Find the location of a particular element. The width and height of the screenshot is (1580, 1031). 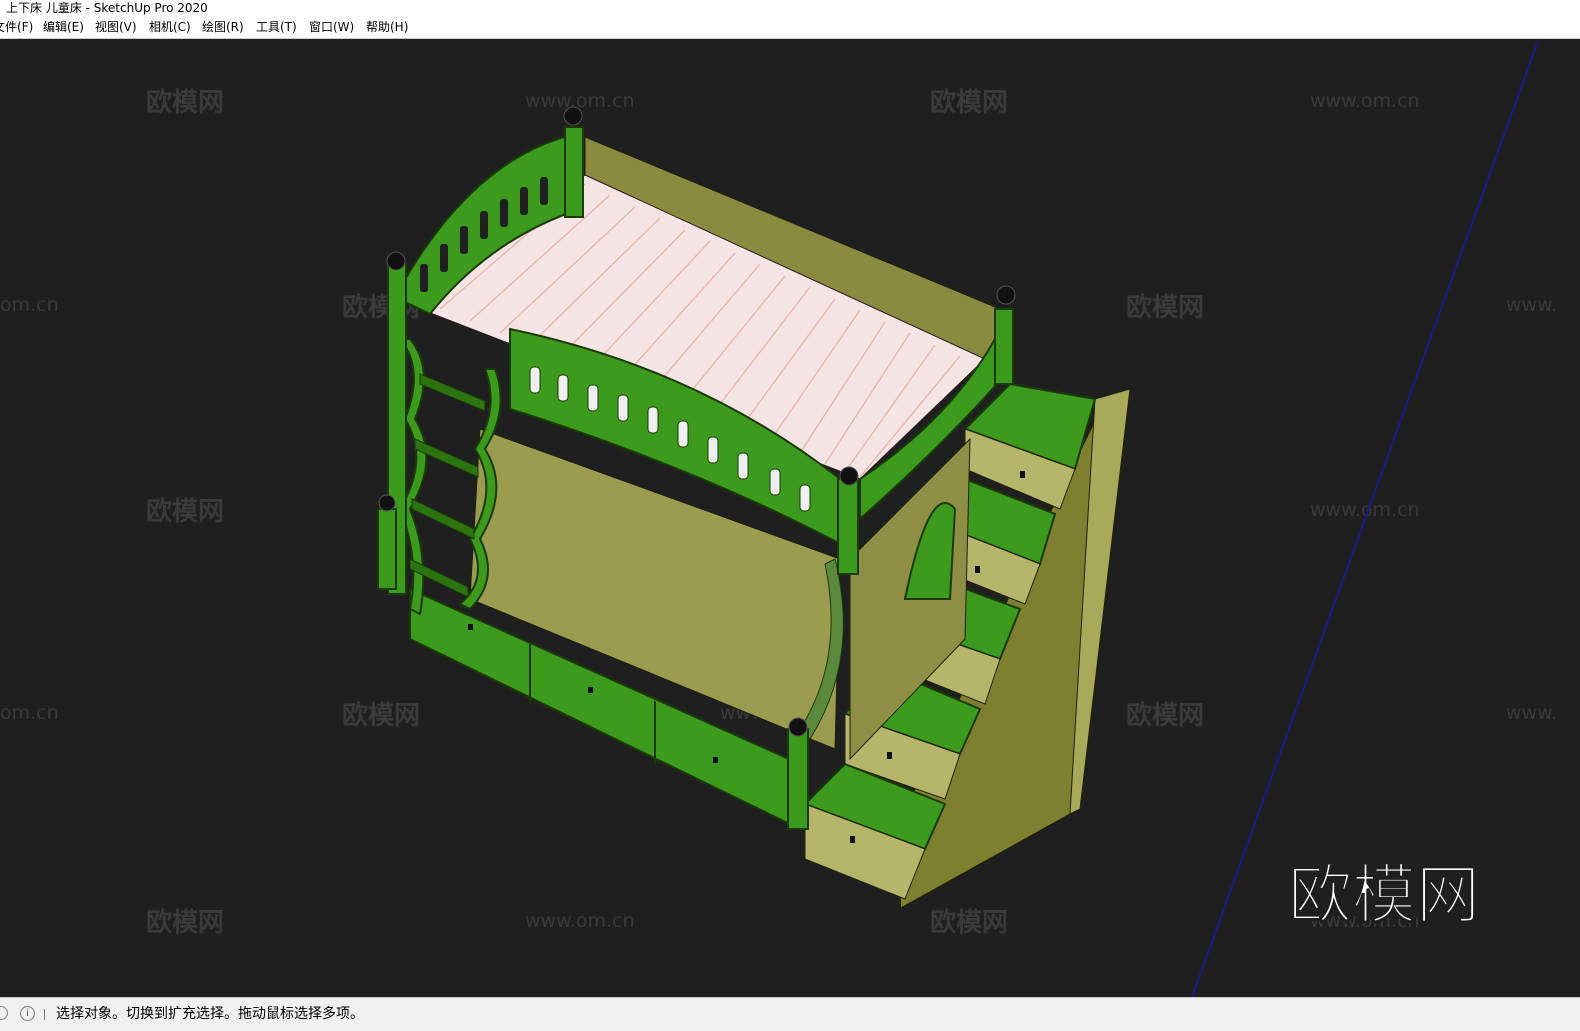

menu-file: 文件(F) is located at coordinates (18, 27).